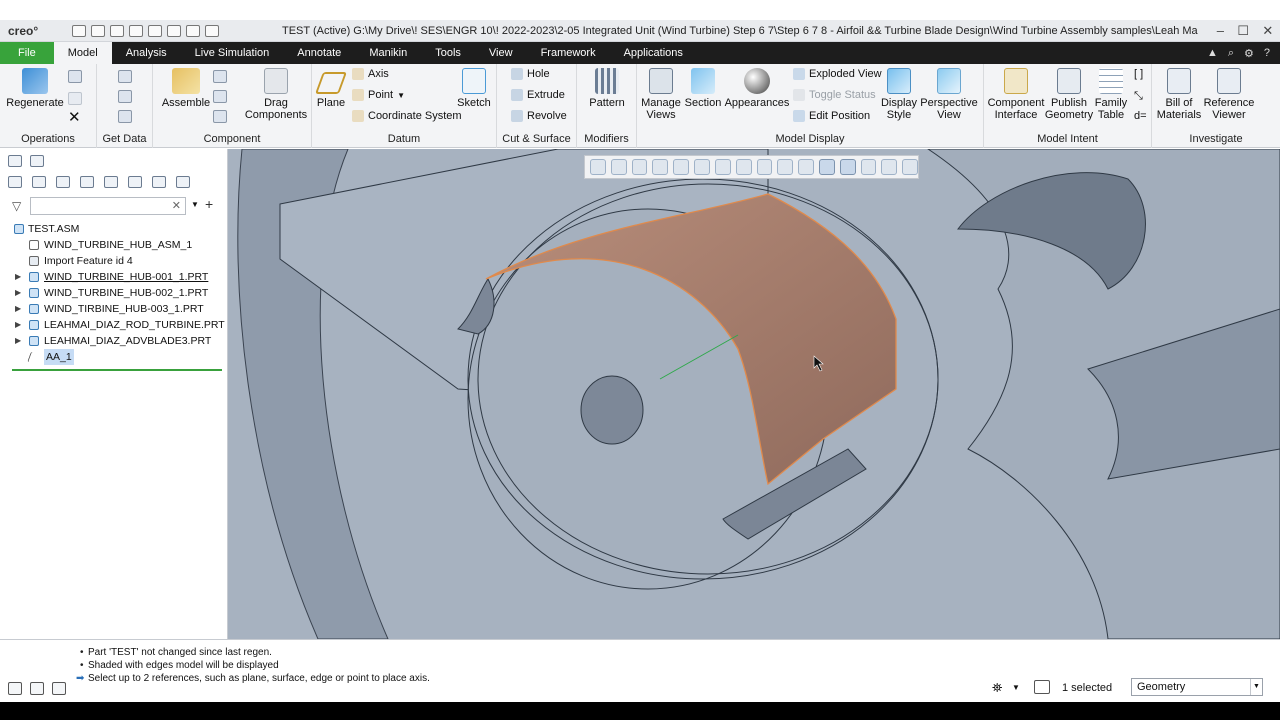 This screenshot has height=720, width=1280. I want to click on datum-label: Datum, so click(404, 139).